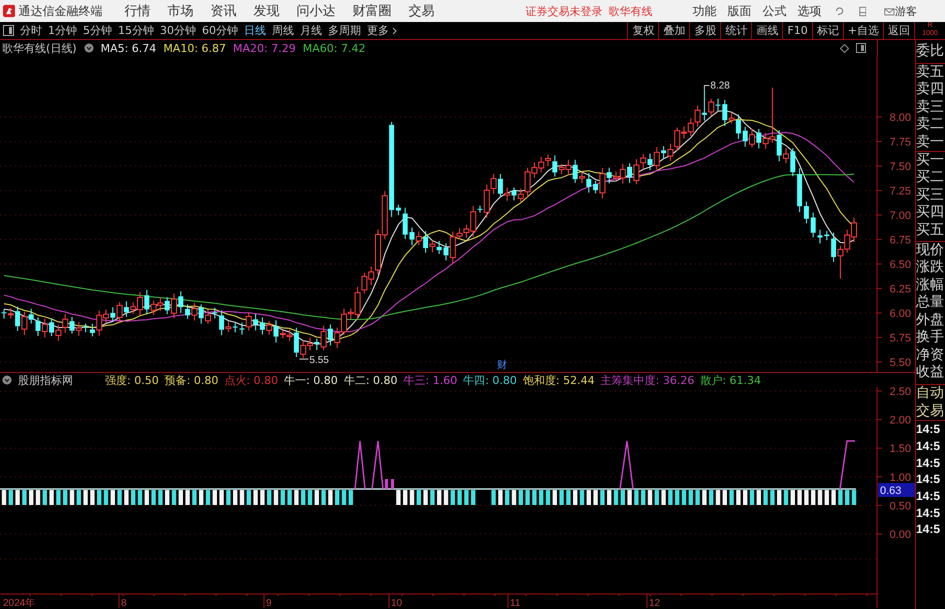 This screenshot has height=609, width=945. Describe the element at coordinates (906, 11) in the screenshot. I see `user-name: 游客` at that location.